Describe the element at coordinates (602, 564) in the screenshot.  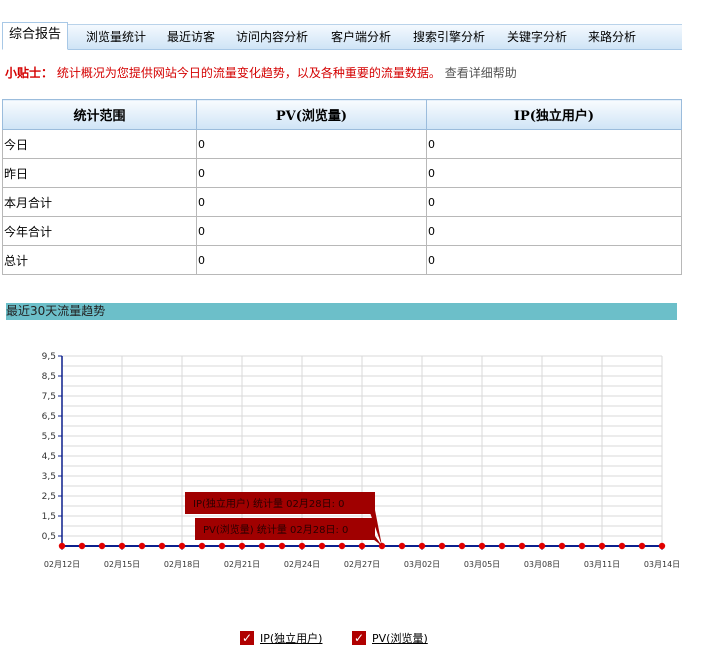
I see `x-tick-label: 03月11日` at that location.